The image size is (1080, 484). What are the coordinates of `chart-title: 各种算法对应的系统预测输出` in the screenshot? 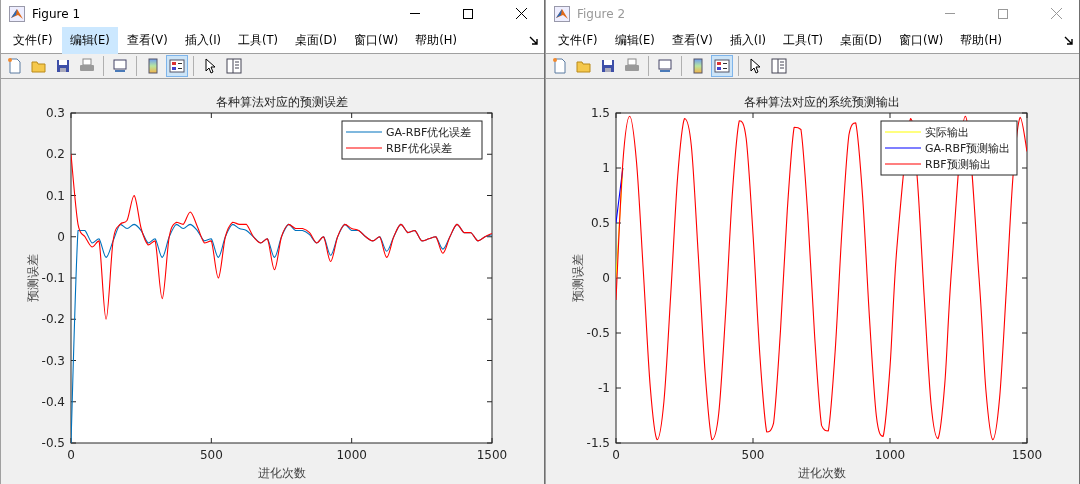 It's located at (821, 102).